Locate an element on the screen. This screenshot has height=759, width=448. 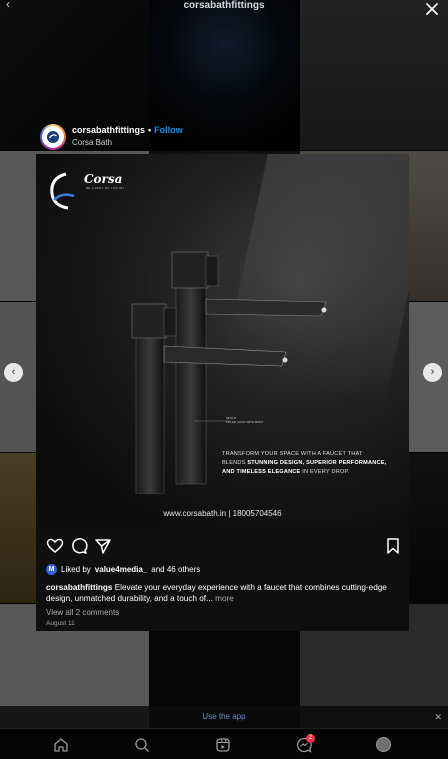
caption-username: corsabathfittings is located at coordinates (79, 587).